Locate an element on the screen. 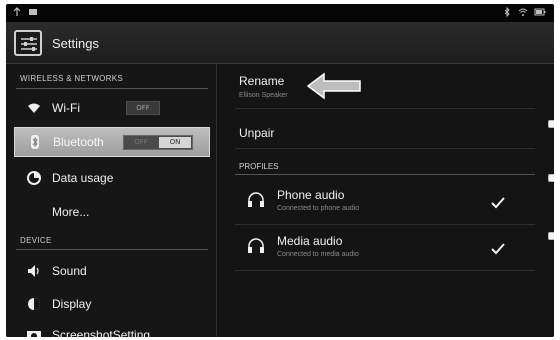  rename-title: Rename is located at coordinates (262, 81).